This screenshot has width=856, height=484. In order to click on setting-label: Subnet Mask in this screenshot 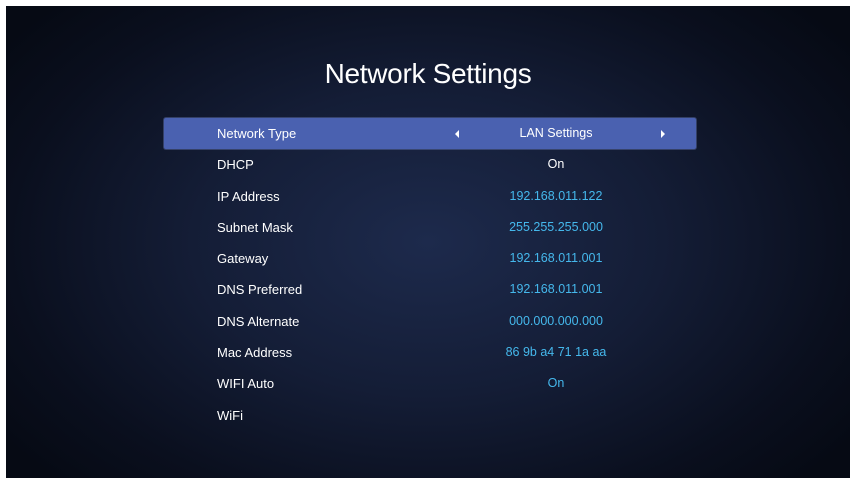, I will do `click(255, 227)`.